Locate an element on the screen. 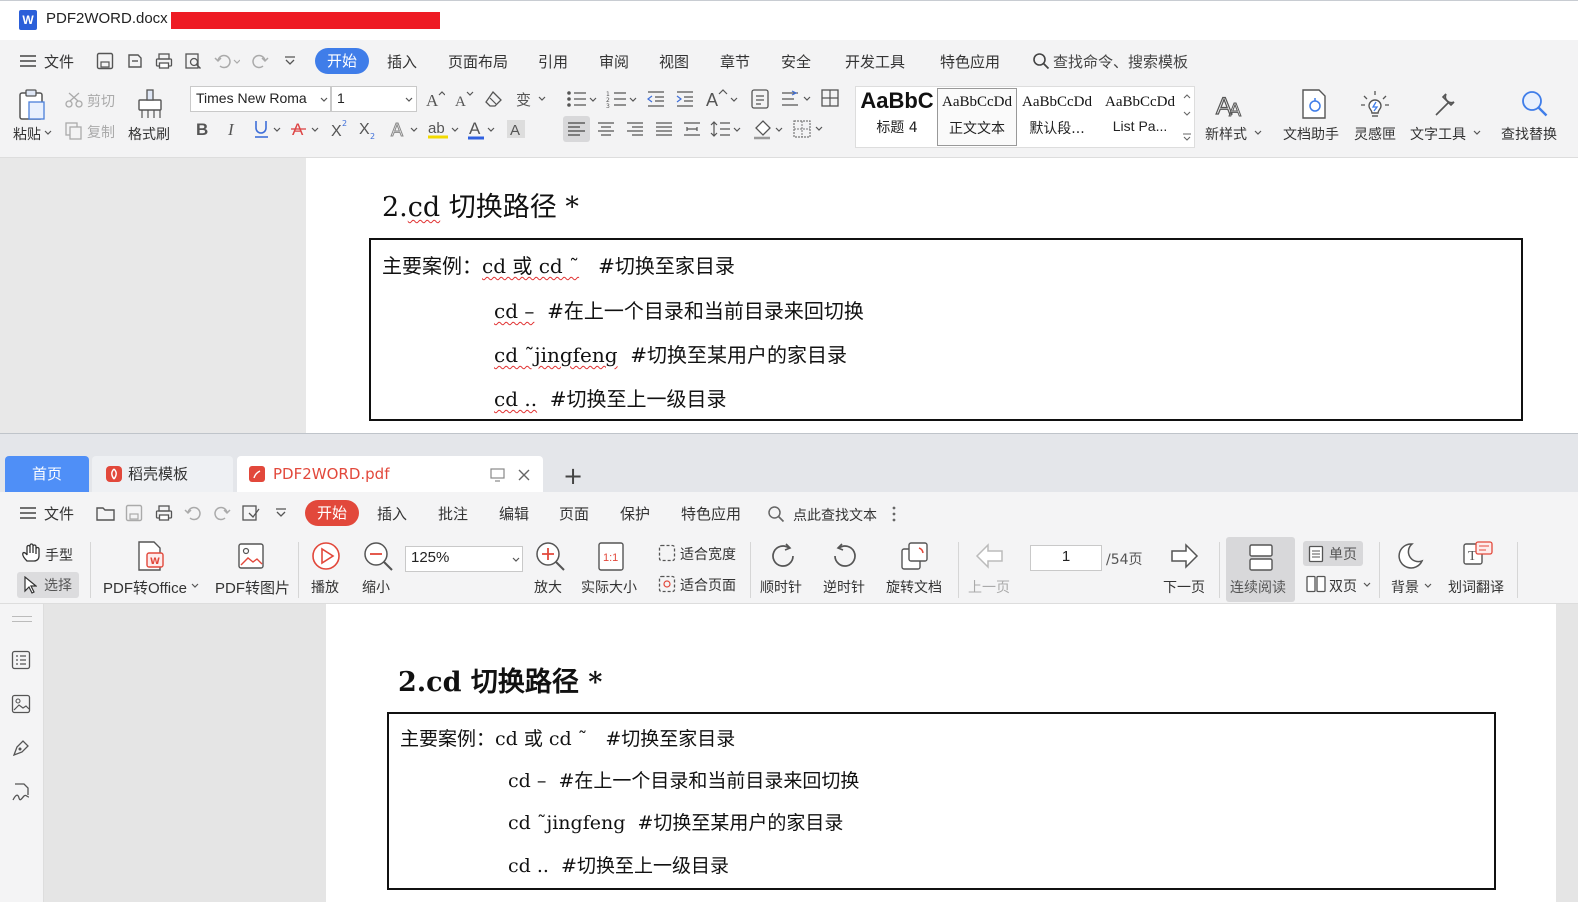 The height and width of the screenshot is (902, 1578). sort-icon is located at coordinates (796, 99).